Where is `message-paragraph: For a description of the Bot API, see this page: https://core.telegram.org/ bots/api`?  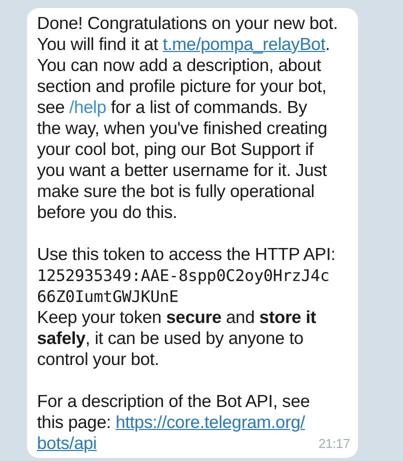 message-paragraph: For a description of the Bot API, see this page: https://core.telegram.org/ bots/api is located at coordinates (173, 422).